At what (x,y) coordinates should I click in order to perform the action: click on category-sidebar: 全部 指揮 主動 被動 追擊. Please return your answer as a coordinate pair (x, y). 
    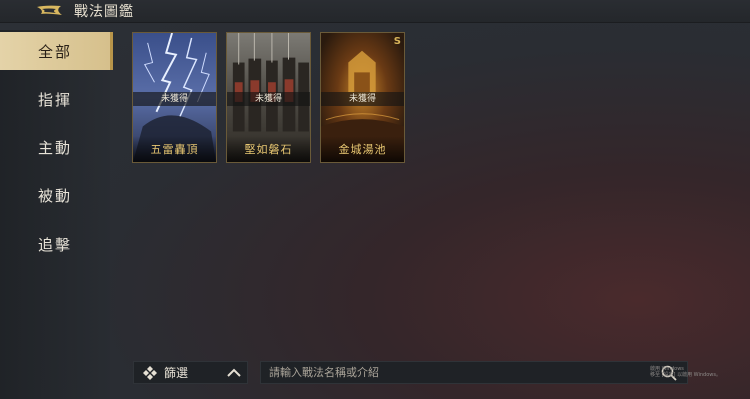
    Looking at the image, I should click on (56, 214).